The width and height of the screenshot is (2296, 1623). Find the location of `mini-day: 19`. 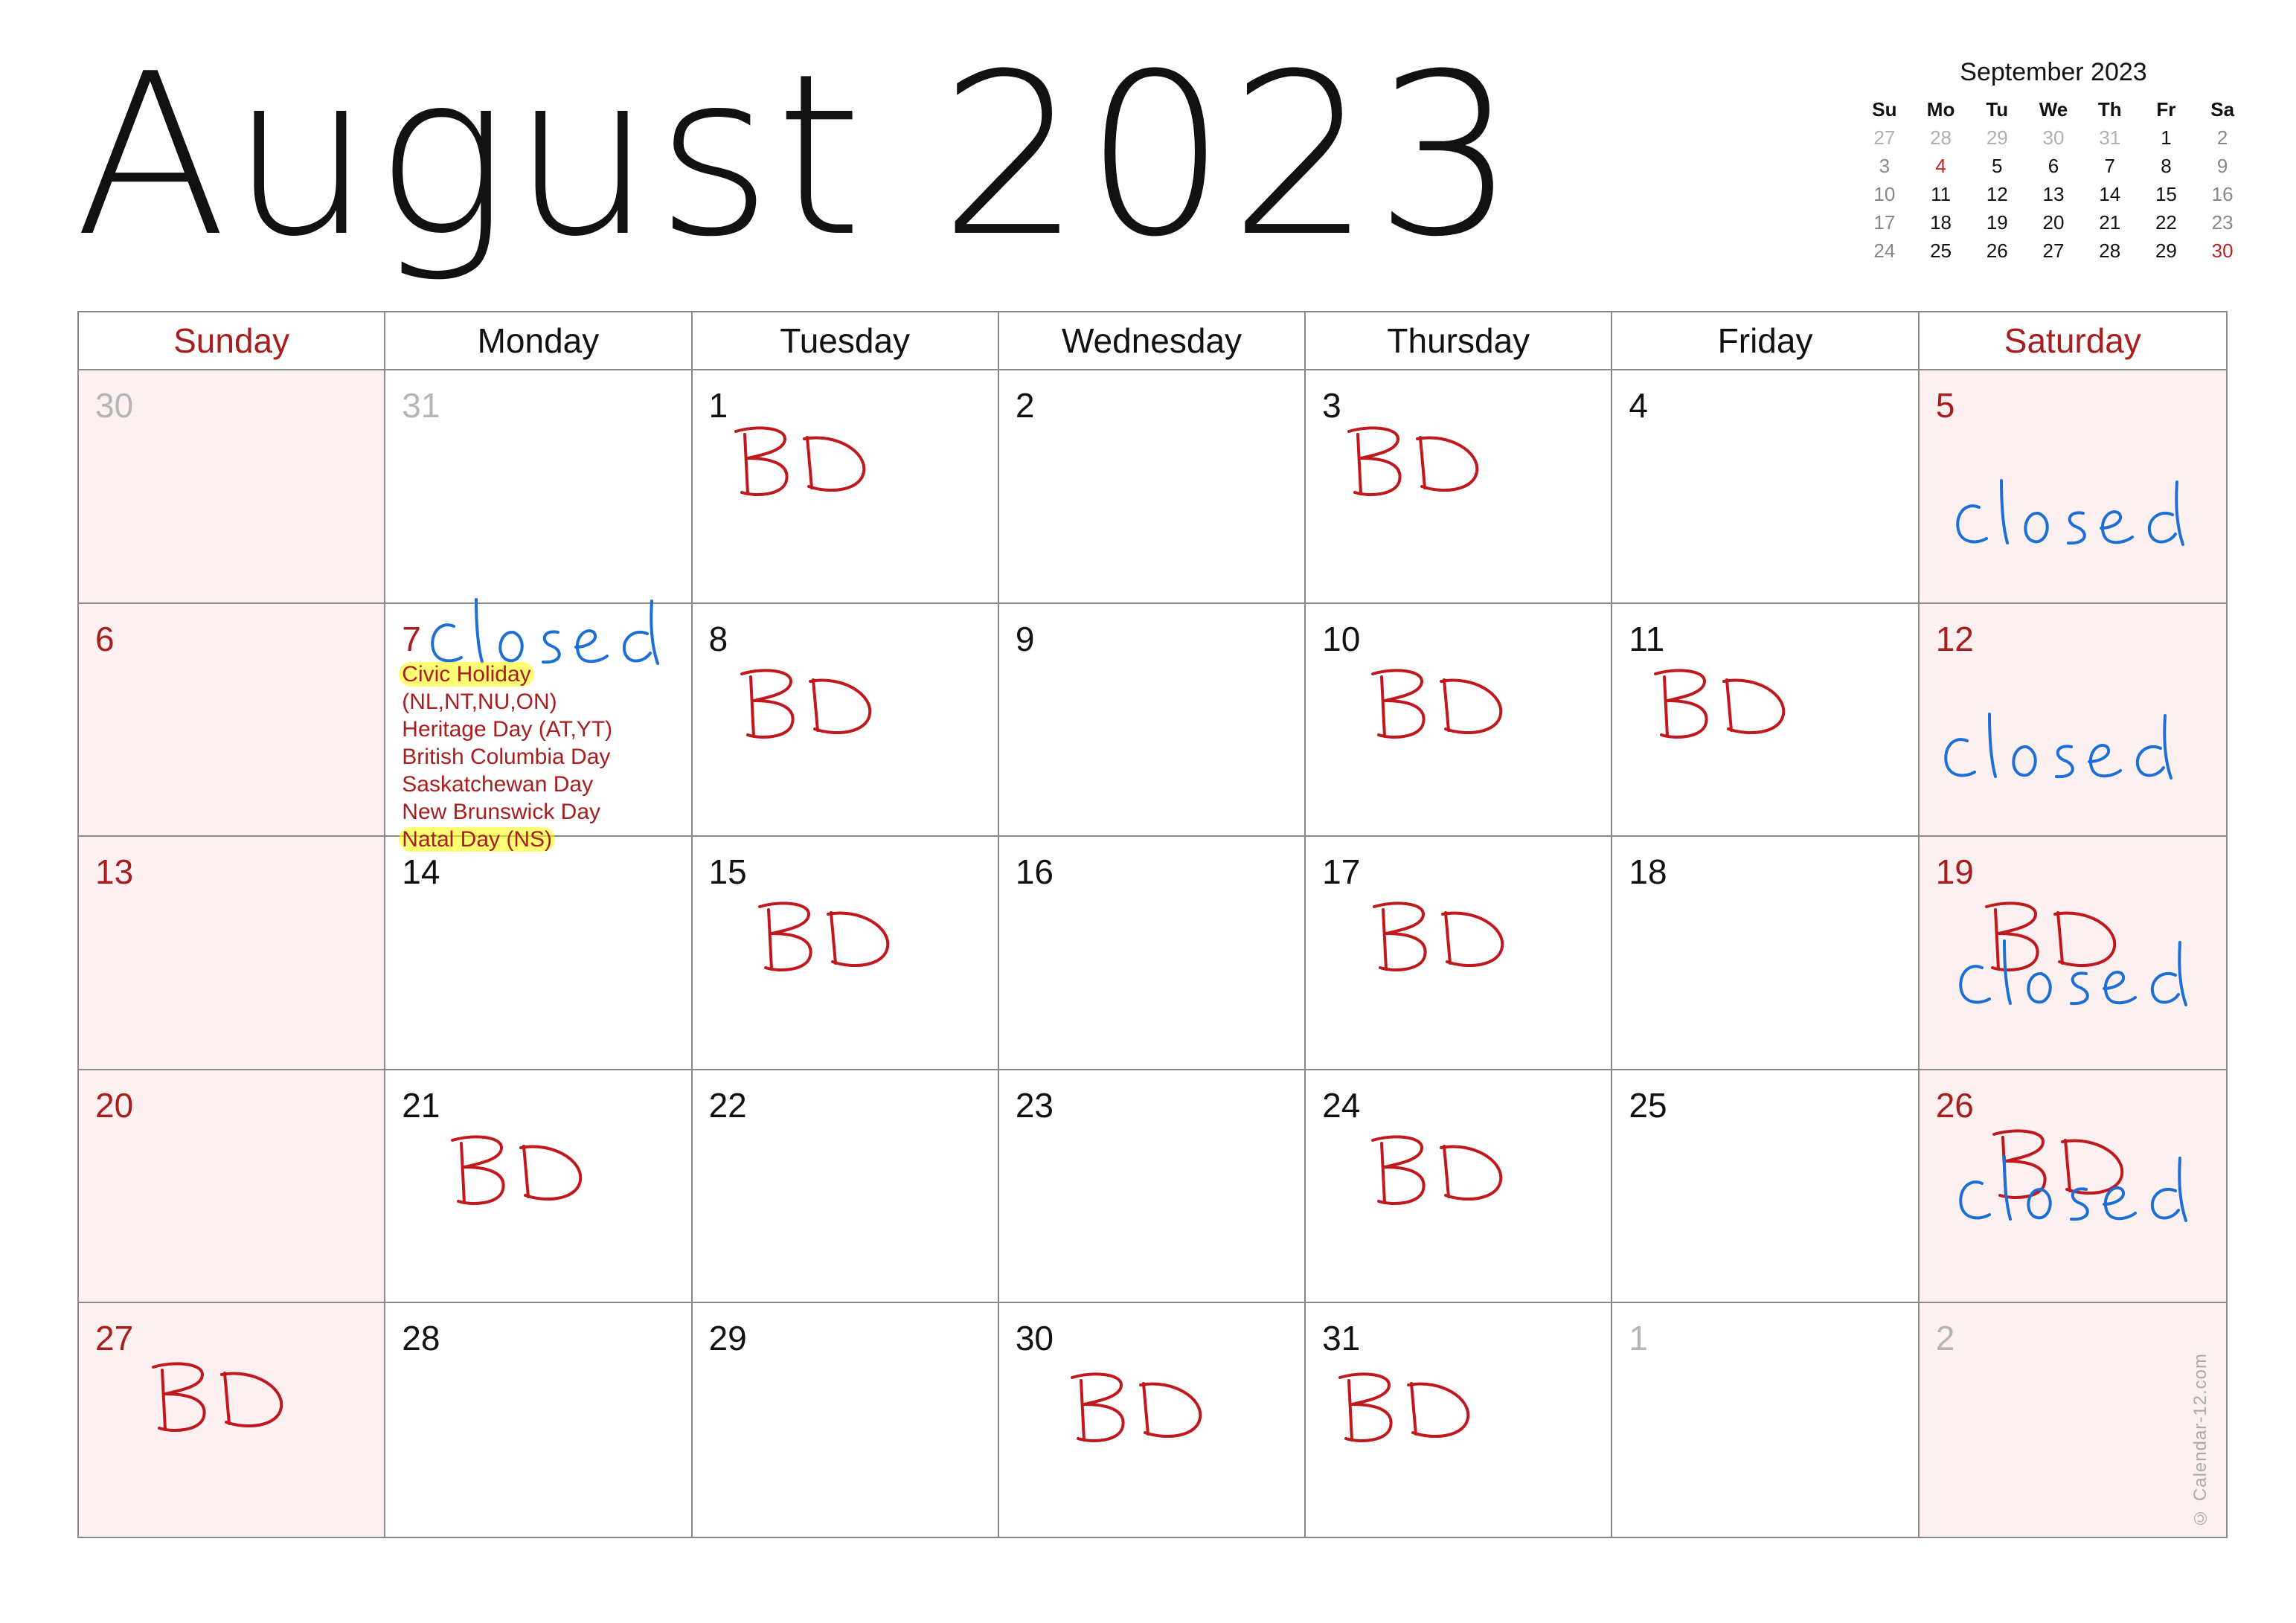

mini-day: 19 is located at coordinates (1997, 222).